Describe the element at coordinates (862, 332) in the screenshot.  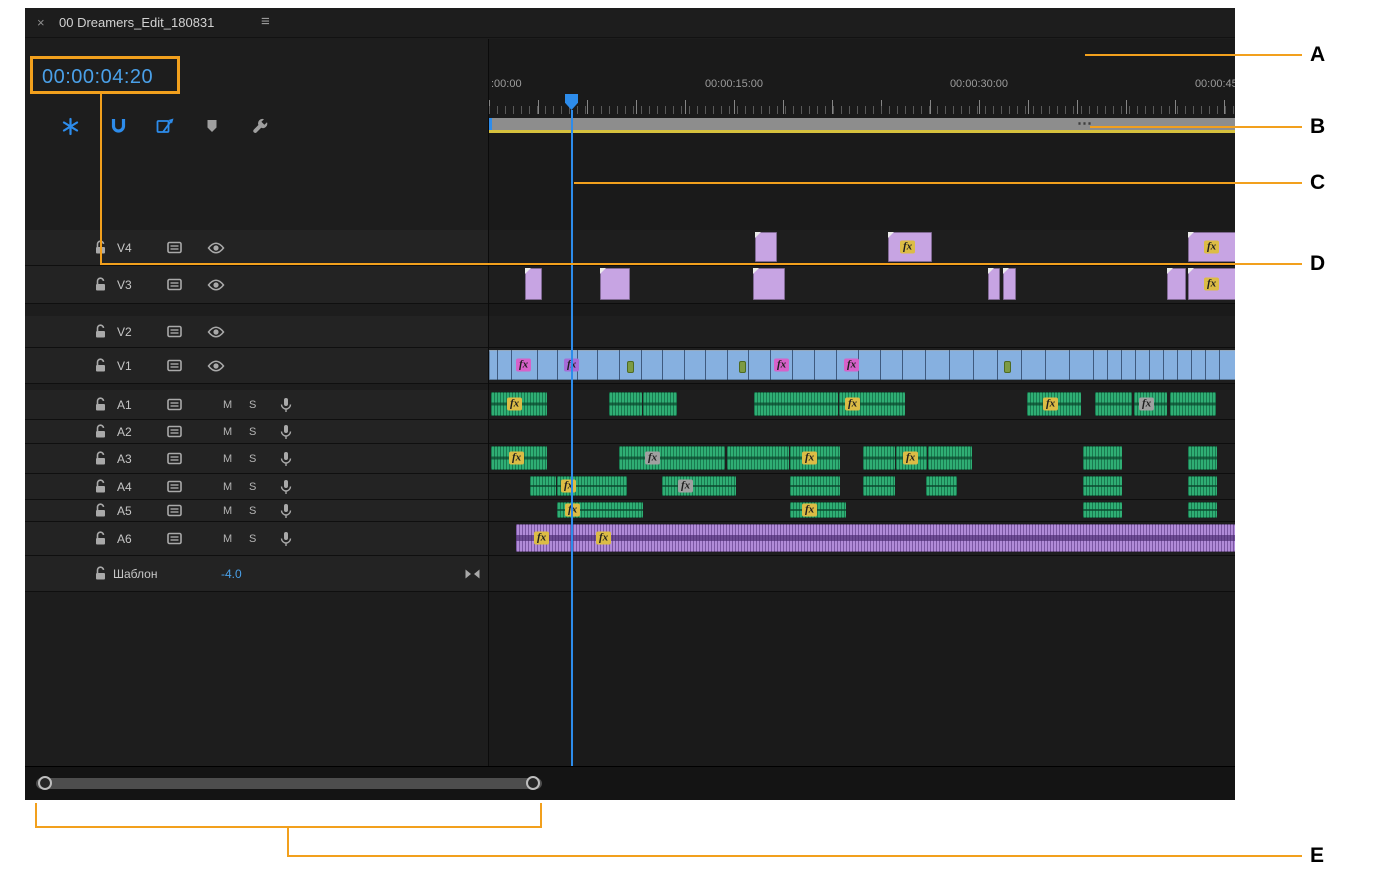
I see `track-lane-v2` at that location.